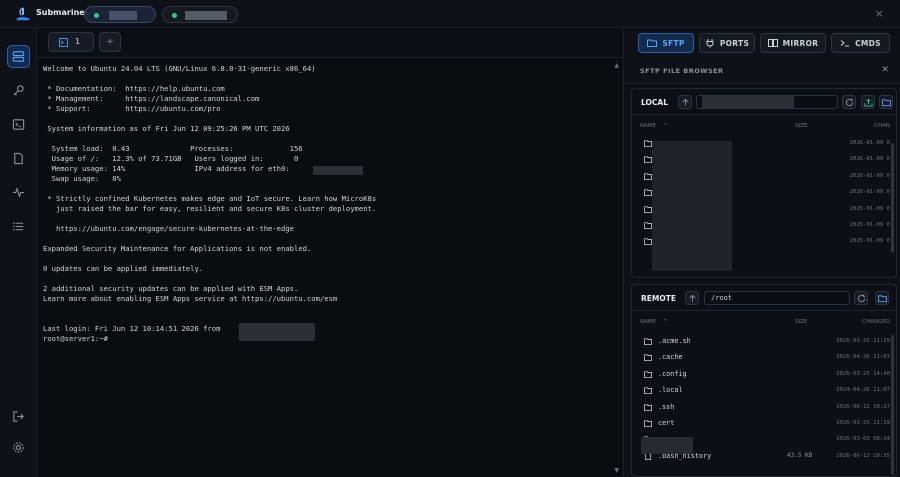  I want to click on remote-up-button, so click(692, 298).